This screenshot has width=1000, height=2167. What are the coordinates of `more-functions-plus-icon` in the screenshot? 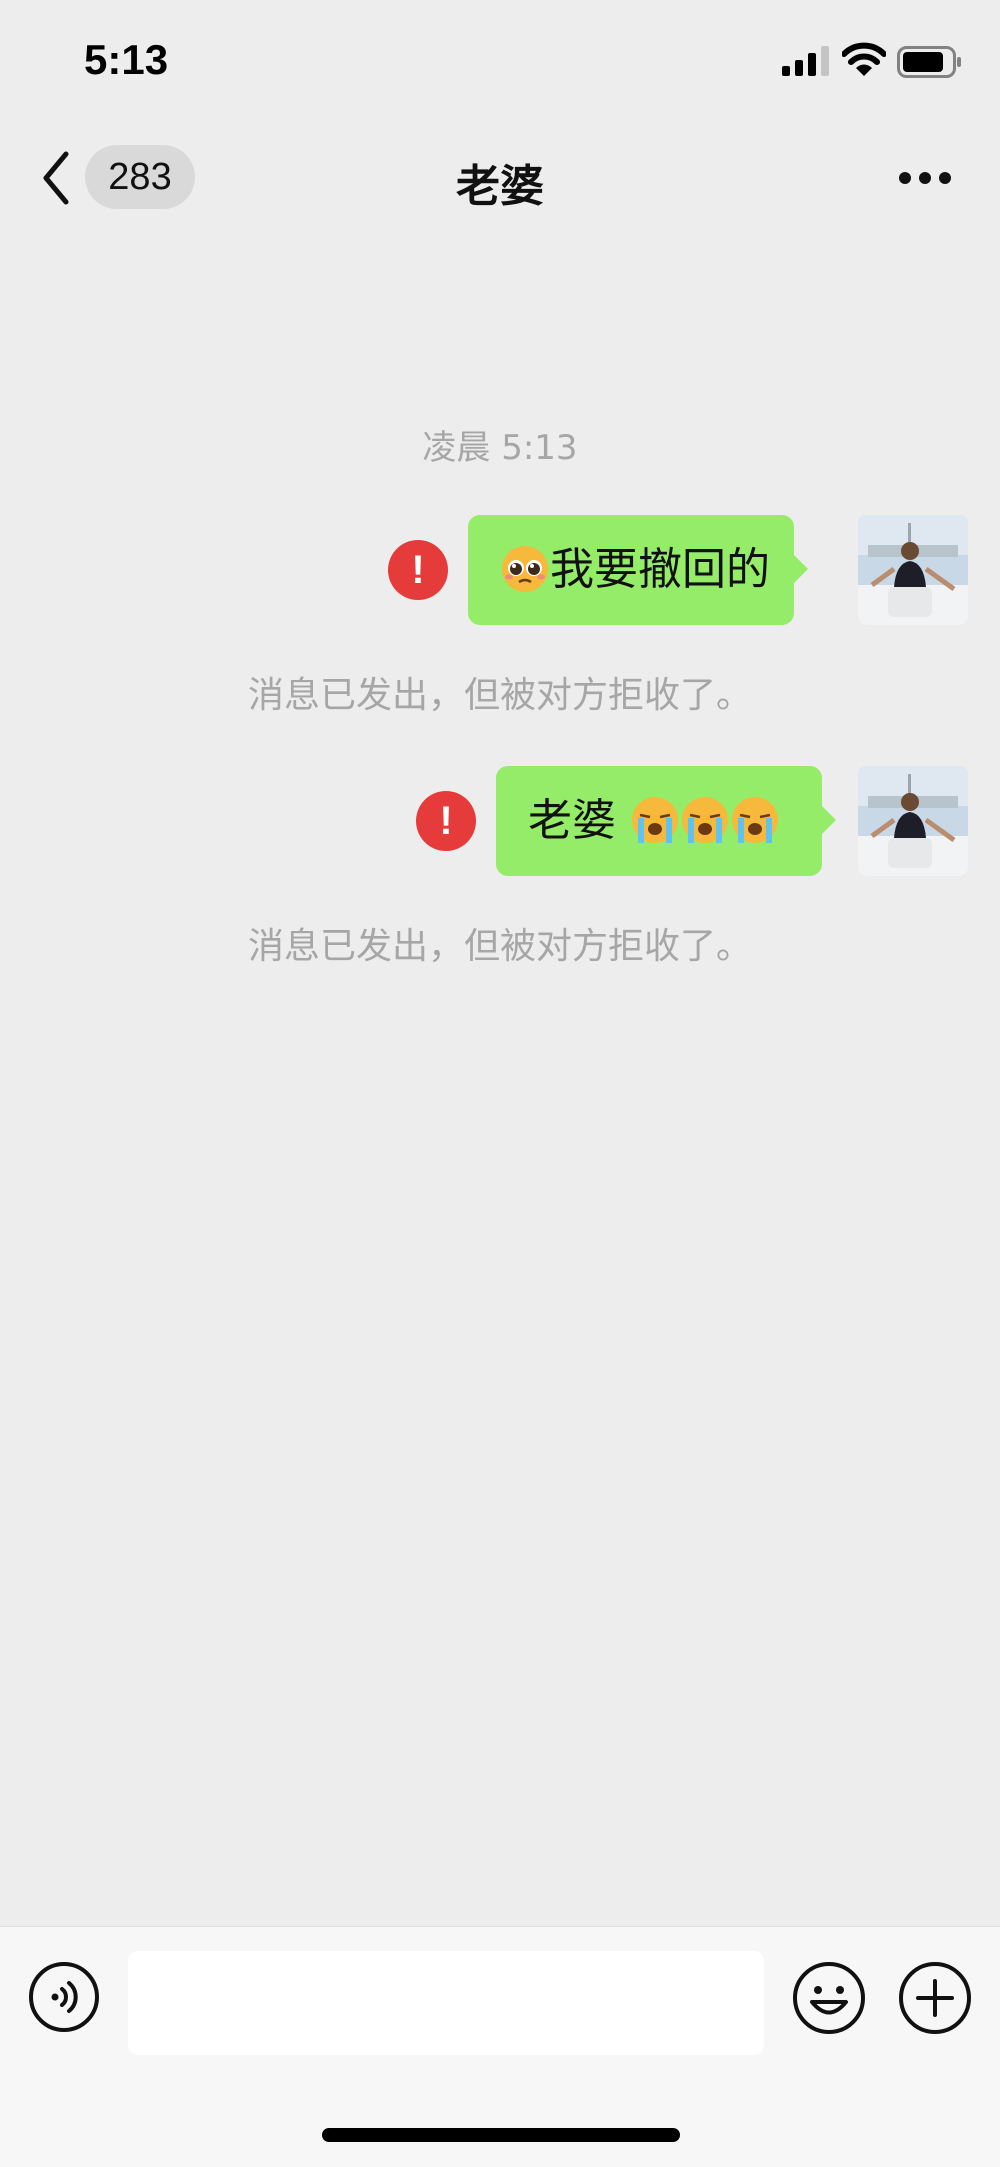 It's located at (935, 1998).